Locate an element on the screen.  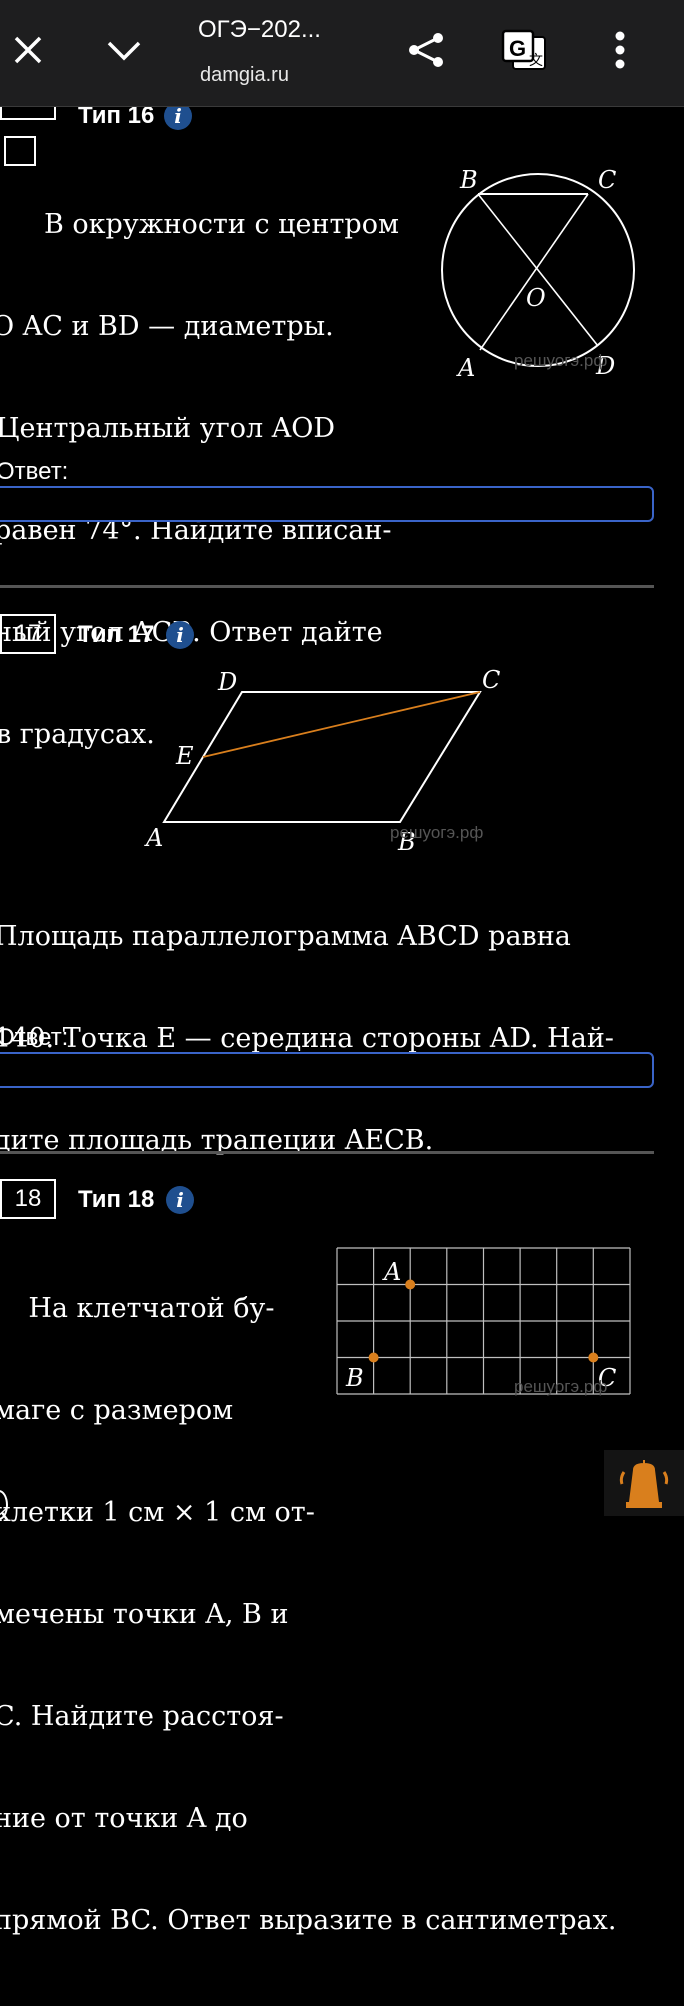
bell-icon is located at coordinates (644, 1483).